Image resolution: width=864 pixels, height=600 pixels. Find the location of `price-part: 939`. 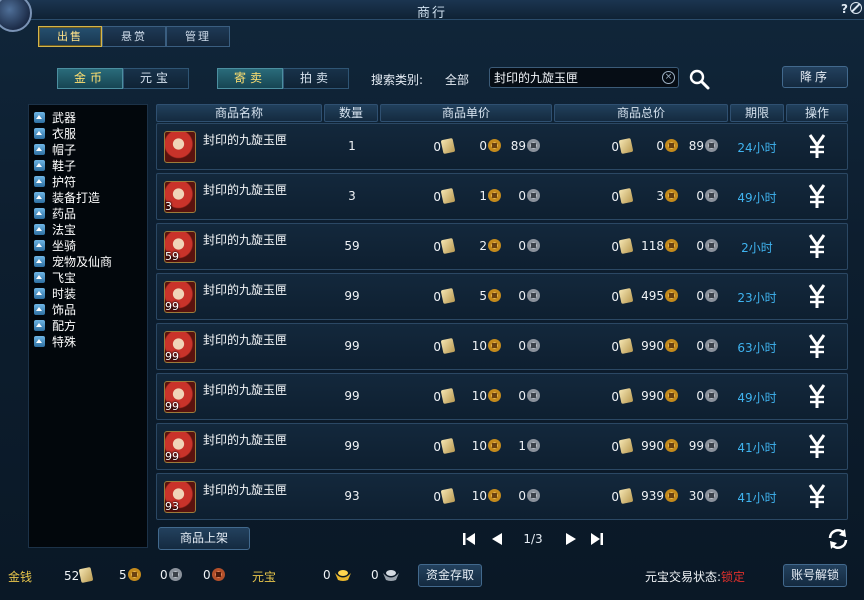

price-part: 939 is located at coordinates (656, 496).